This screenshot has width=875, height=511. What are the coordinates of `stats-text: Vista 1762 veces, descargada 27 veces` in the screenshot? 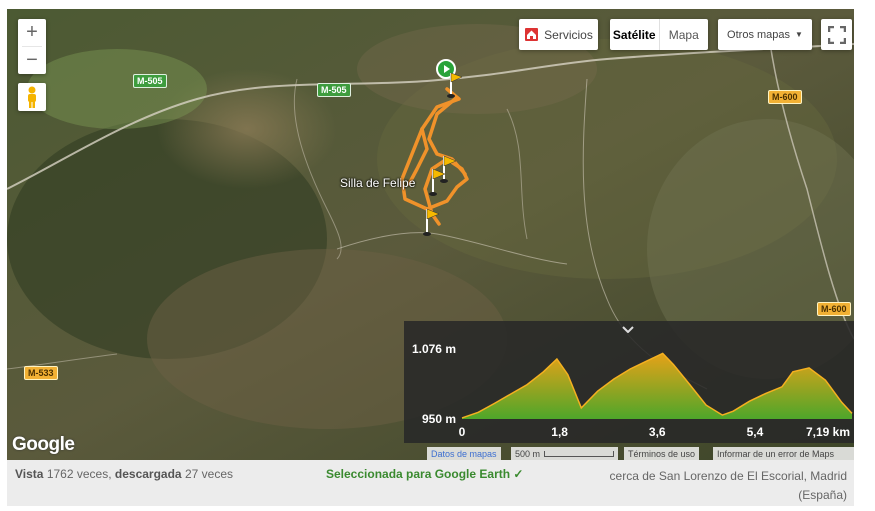 It's located at (124, 474).